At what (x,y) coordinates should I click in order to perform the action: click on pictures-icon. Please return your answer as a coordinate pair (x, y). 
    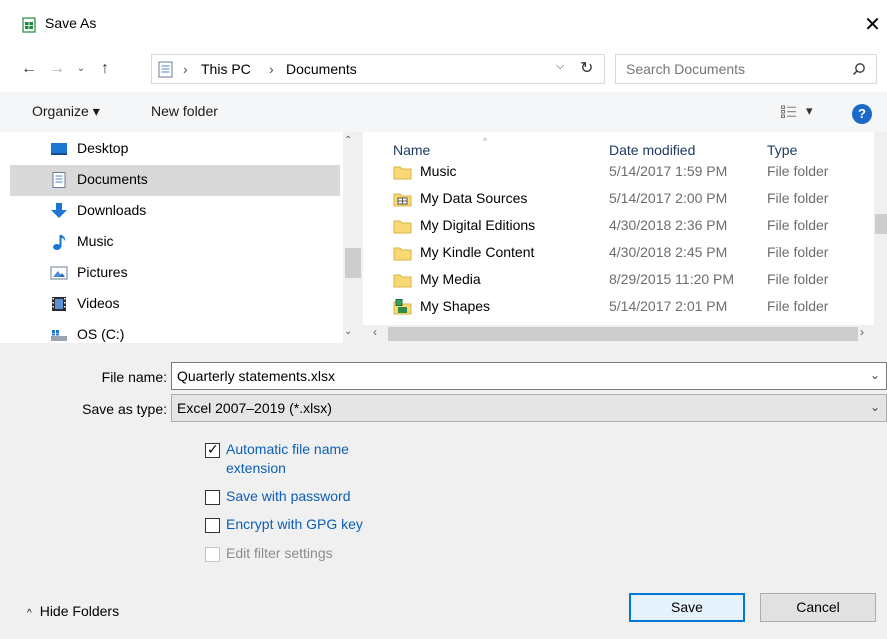
    Looking at the image, I should click on (59, 273).